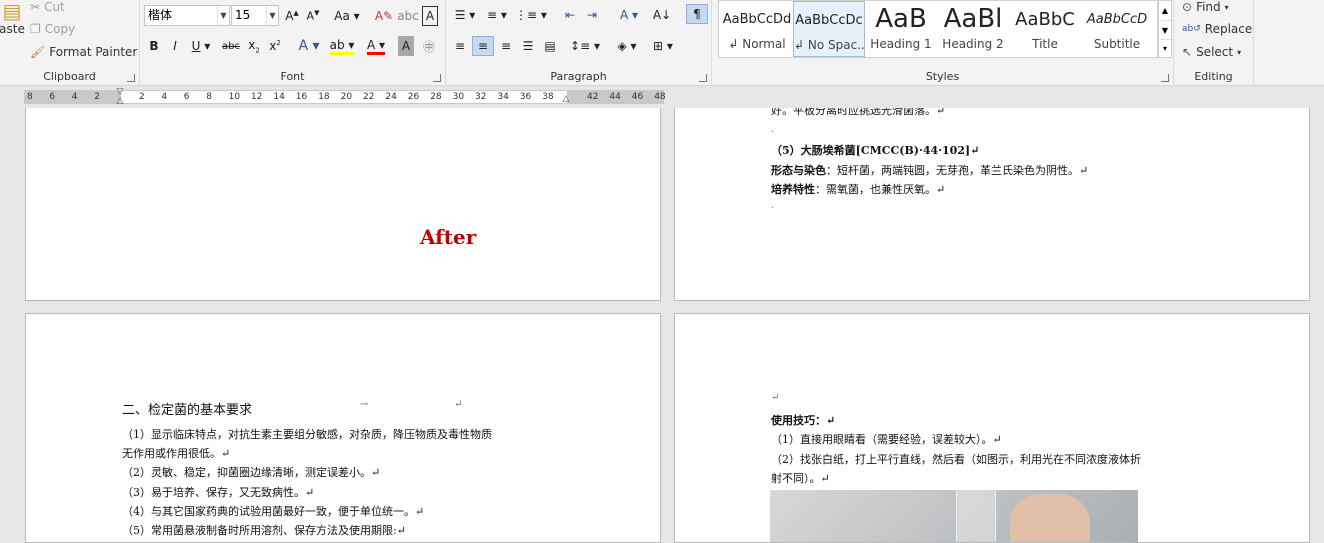 This screenshot has height=543, width=1324. I want to click on highlighter-icon: ab ▾, so click(342, 46).